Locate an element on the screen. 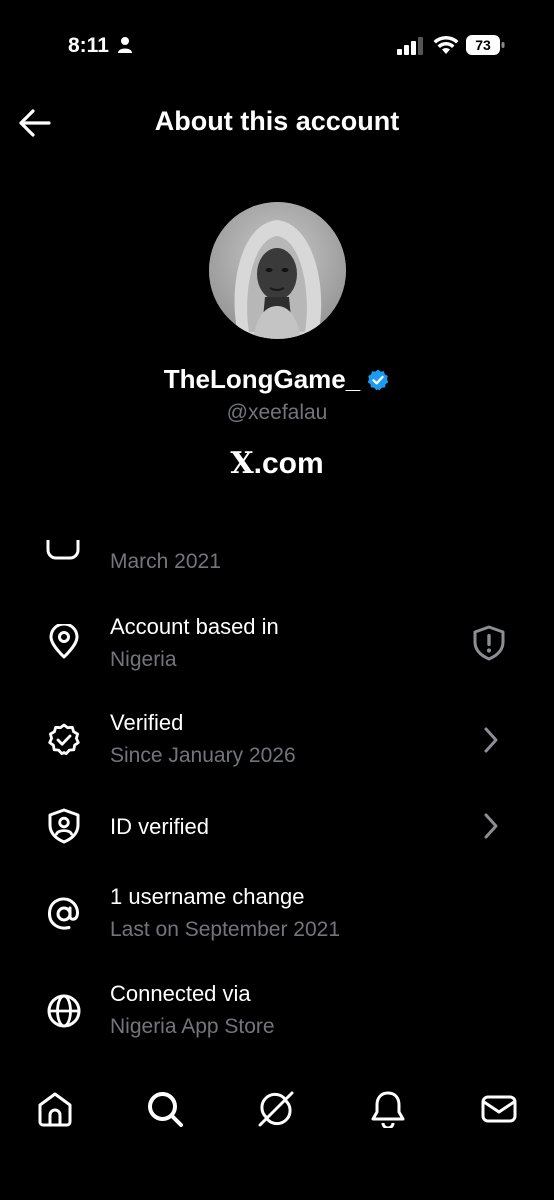  row-username-title: 1 username change is located at coordinates (207, 896).